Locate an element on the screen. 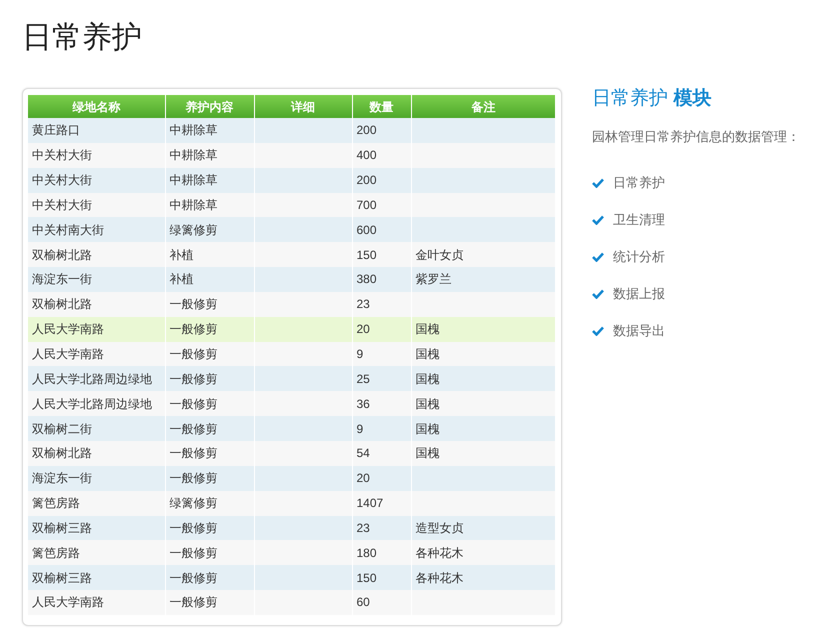 The image size is (825, 638). table-row: 人民大学南路 一般修剪 60 is located at coordinates (292, 602).